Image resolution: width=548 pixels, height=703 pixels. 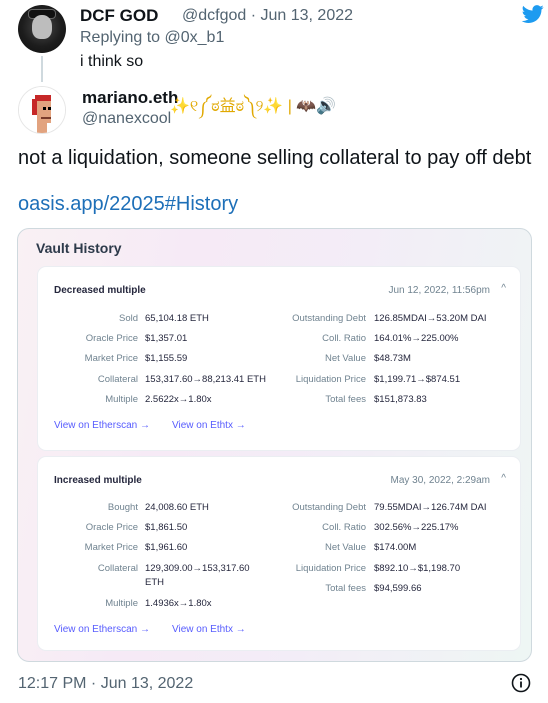 I want to click on thread-line, so click(x=42, y=69).